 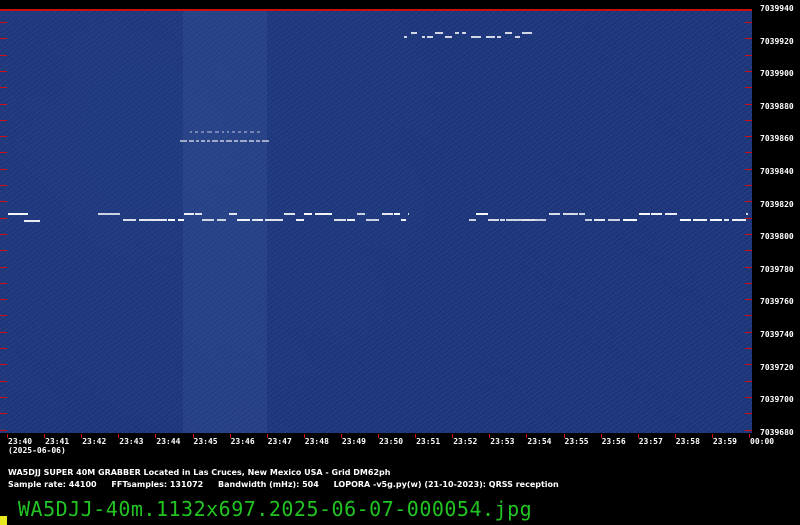 What do you see at coordinates (279, 441) in the screenshot?
I see `time-label: 23:47` at bounding box center [279, 441].